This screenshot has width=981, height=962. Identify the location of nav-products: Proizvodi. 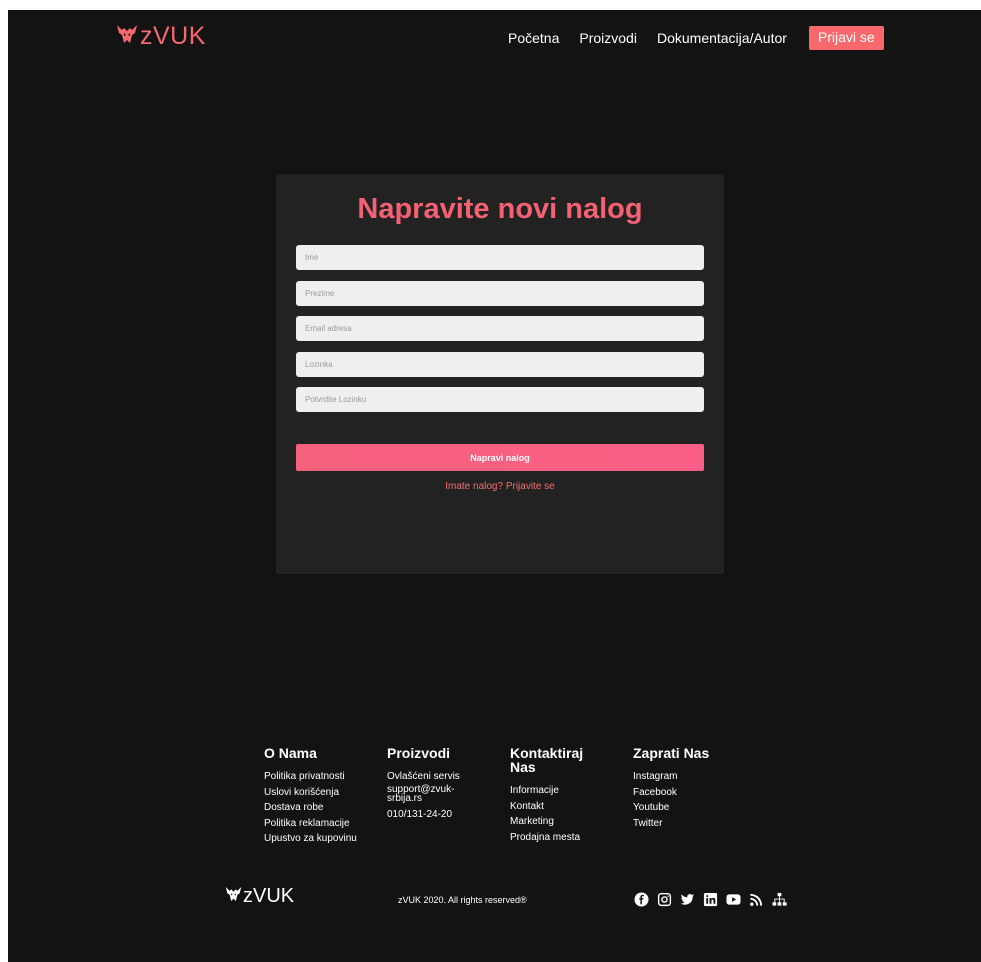
(608, 38).